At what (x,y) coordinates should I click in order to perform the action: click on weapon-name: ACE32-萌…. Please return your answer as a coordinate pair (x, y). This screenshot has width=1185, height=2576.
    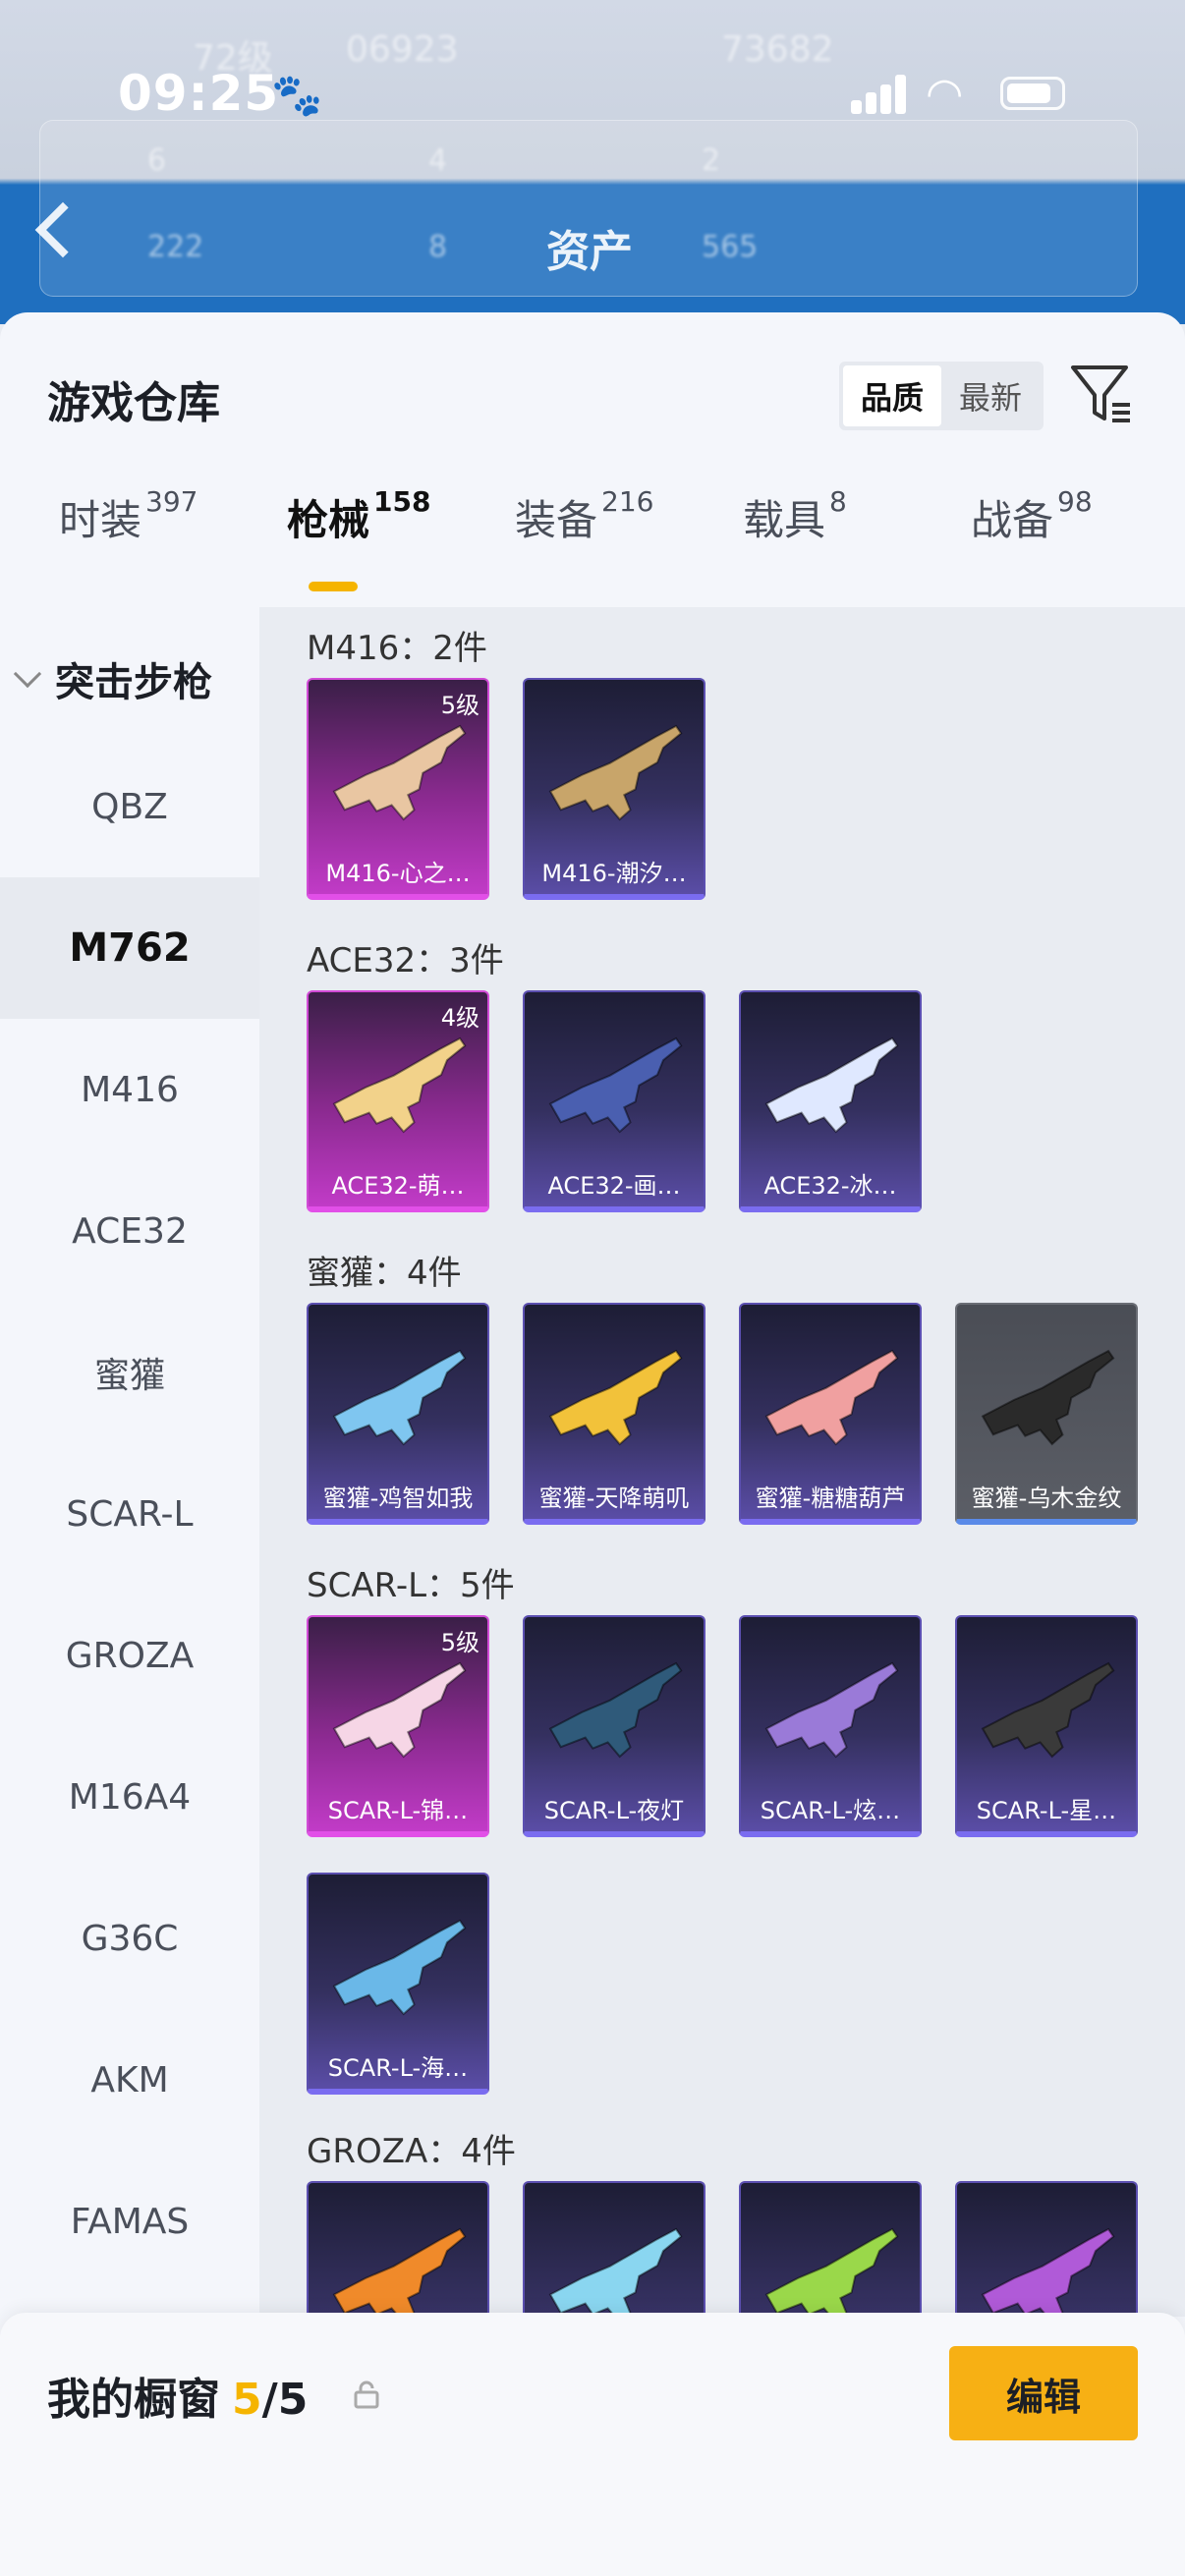
    Looking at the image, I should click on (398, 1186).